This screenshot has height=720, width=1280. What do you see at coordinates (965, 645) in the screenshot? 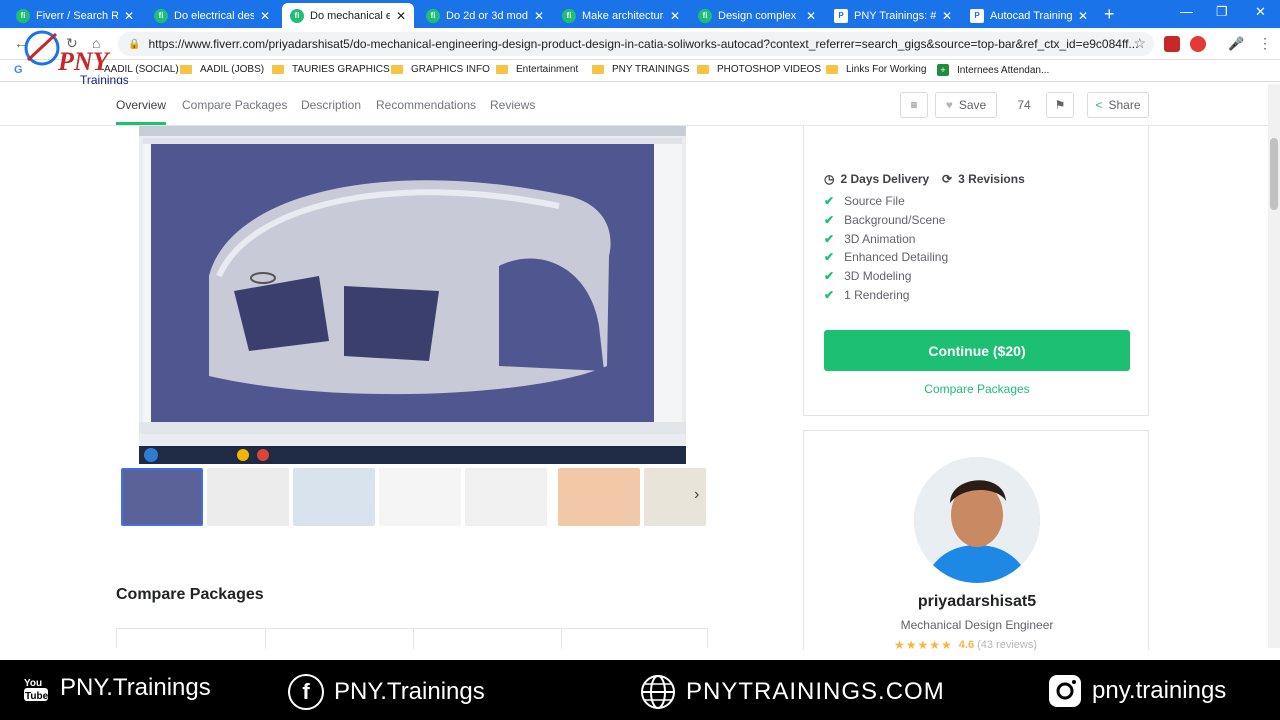
I see `seller-rating: ★★★★★ 4.6 (43 reviews)` at bounding box center [965, 645].